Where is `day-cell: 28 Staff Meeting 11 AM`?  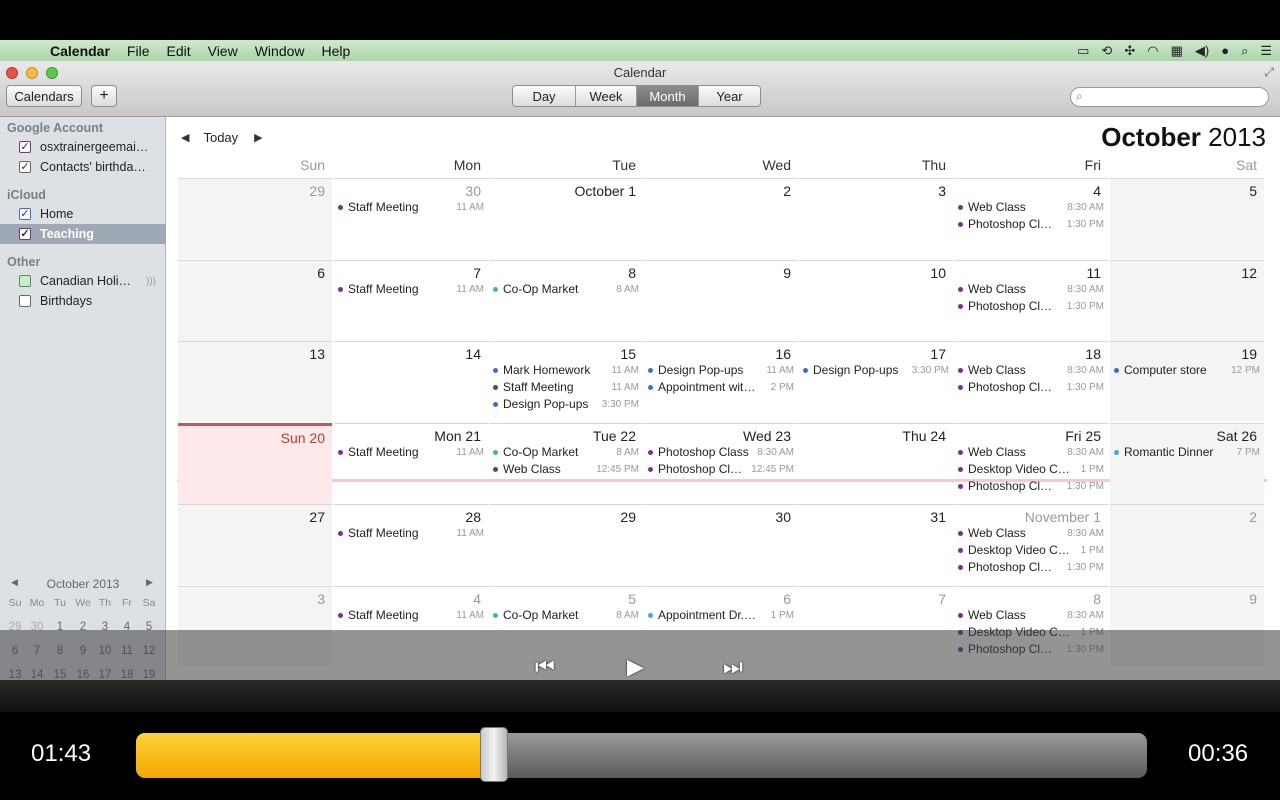 day-cell: 28 Staff Meeting 11 AM is located at coordinates (411, 544).